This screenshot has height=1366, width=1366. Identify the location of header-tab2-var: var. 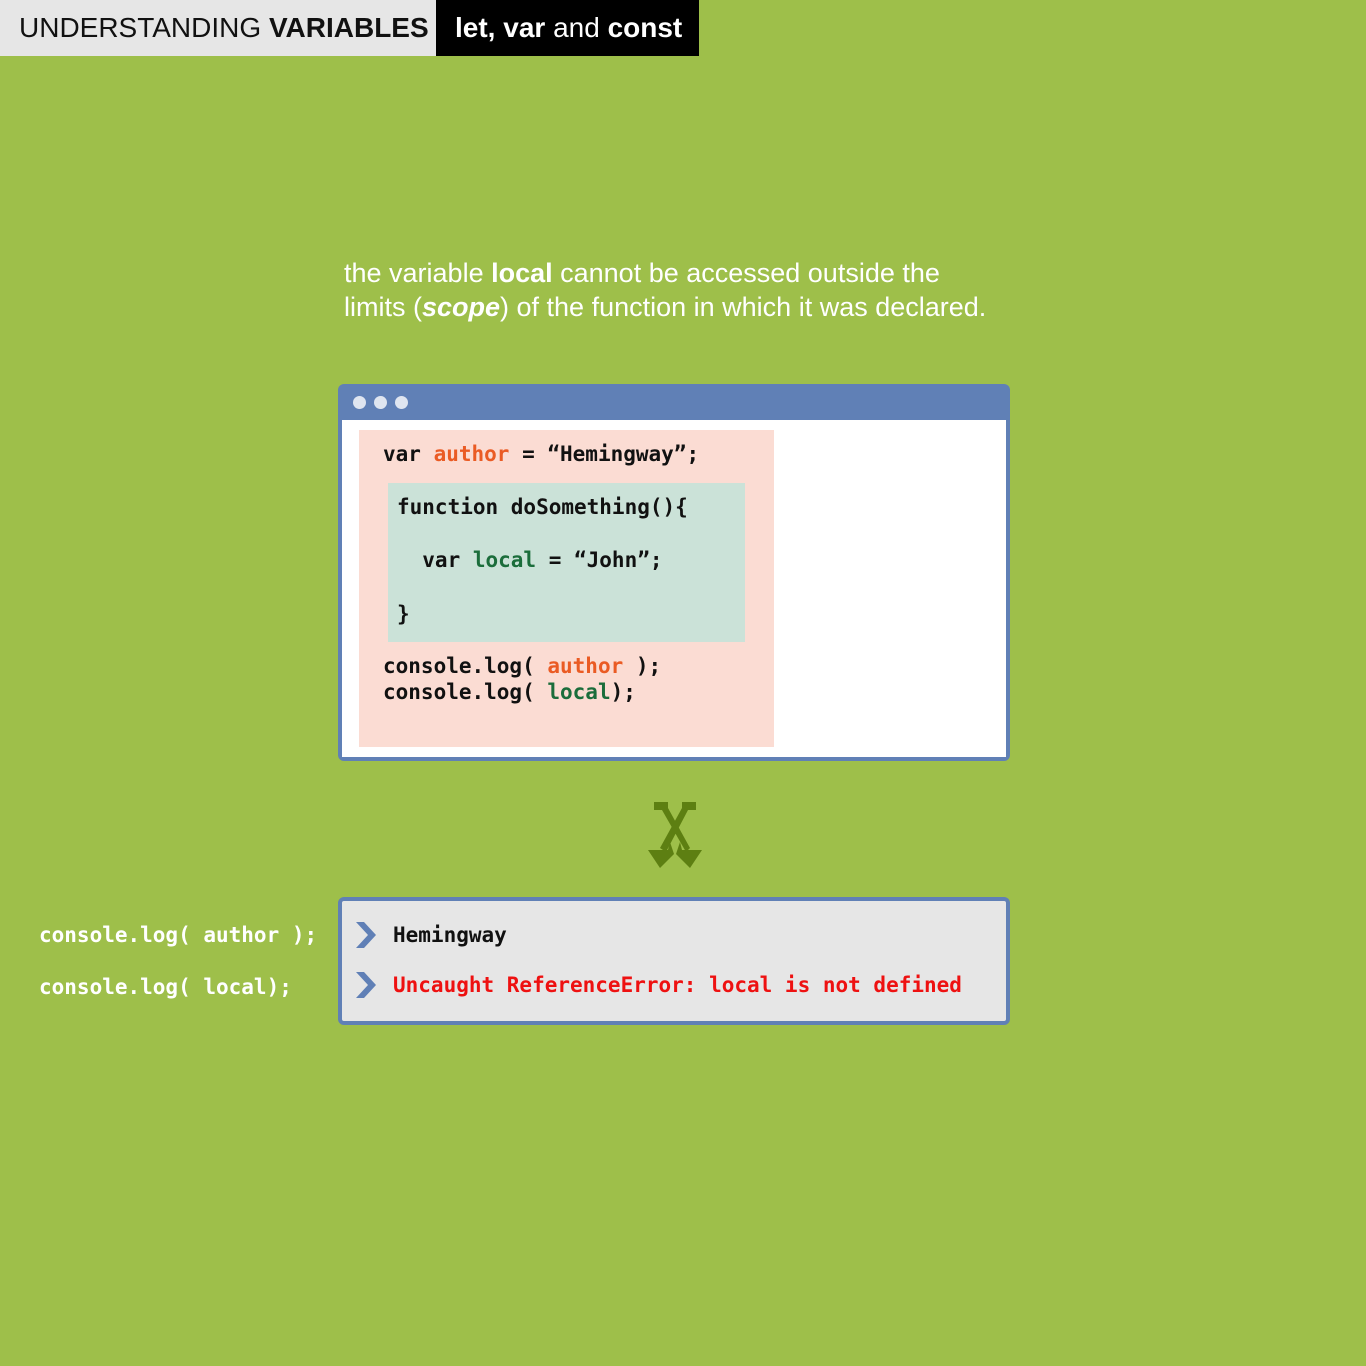
(520, 27).